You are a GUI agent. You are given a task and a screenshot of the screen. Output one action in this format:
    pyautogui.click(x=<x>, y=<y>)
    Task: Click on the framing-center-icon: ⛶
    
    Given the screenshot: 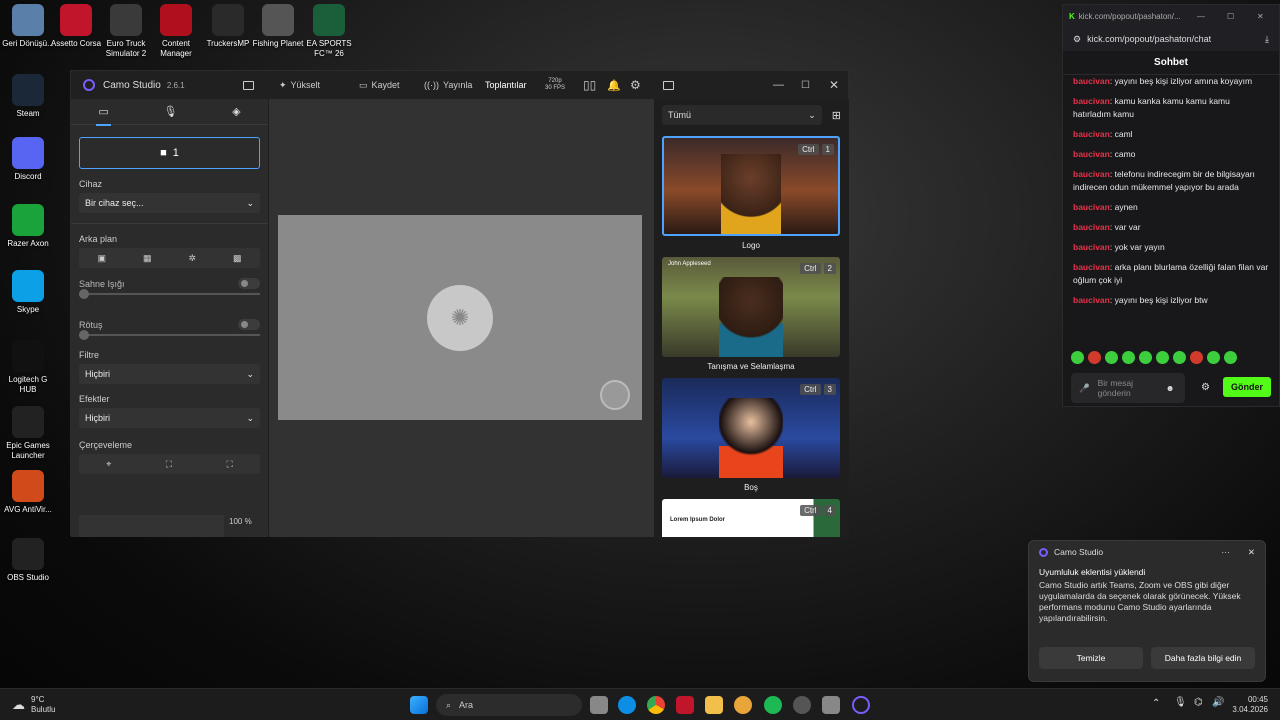 What is the action you would take?
    pyautogui.click(x=229, y=464)
    